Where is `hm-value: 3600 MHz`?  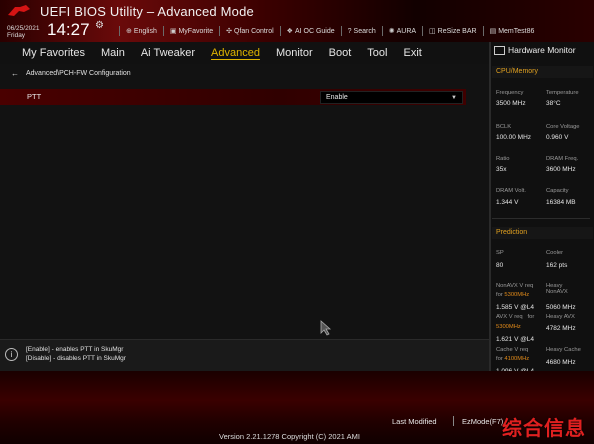
hm-value: 3600 MHz is located at coordinates (561, 169).